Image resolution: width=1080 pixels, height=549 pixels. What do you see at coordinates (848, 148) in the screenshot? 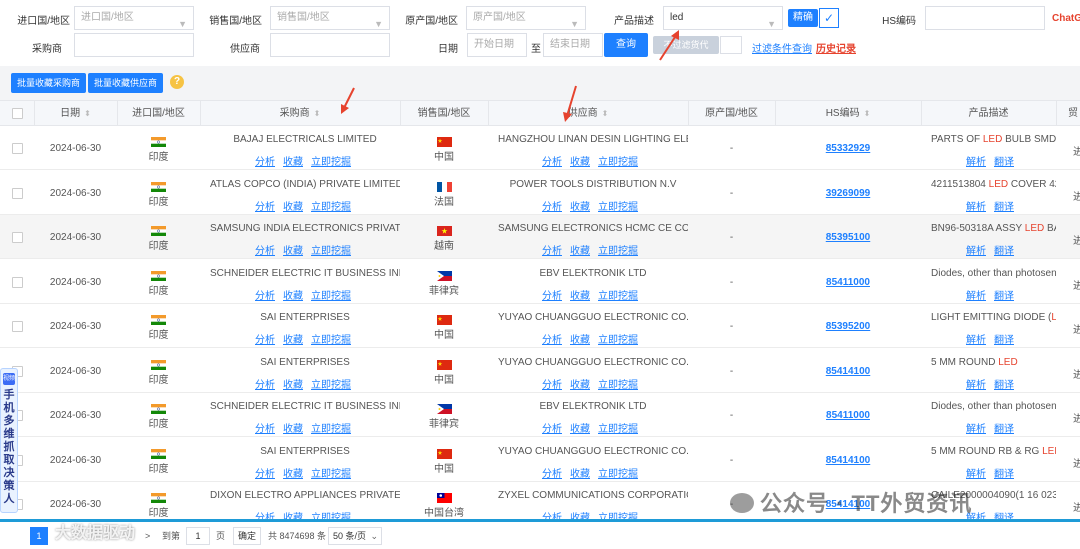
I see `row-hs-code: 85332929` at bounding box center [848, 148].